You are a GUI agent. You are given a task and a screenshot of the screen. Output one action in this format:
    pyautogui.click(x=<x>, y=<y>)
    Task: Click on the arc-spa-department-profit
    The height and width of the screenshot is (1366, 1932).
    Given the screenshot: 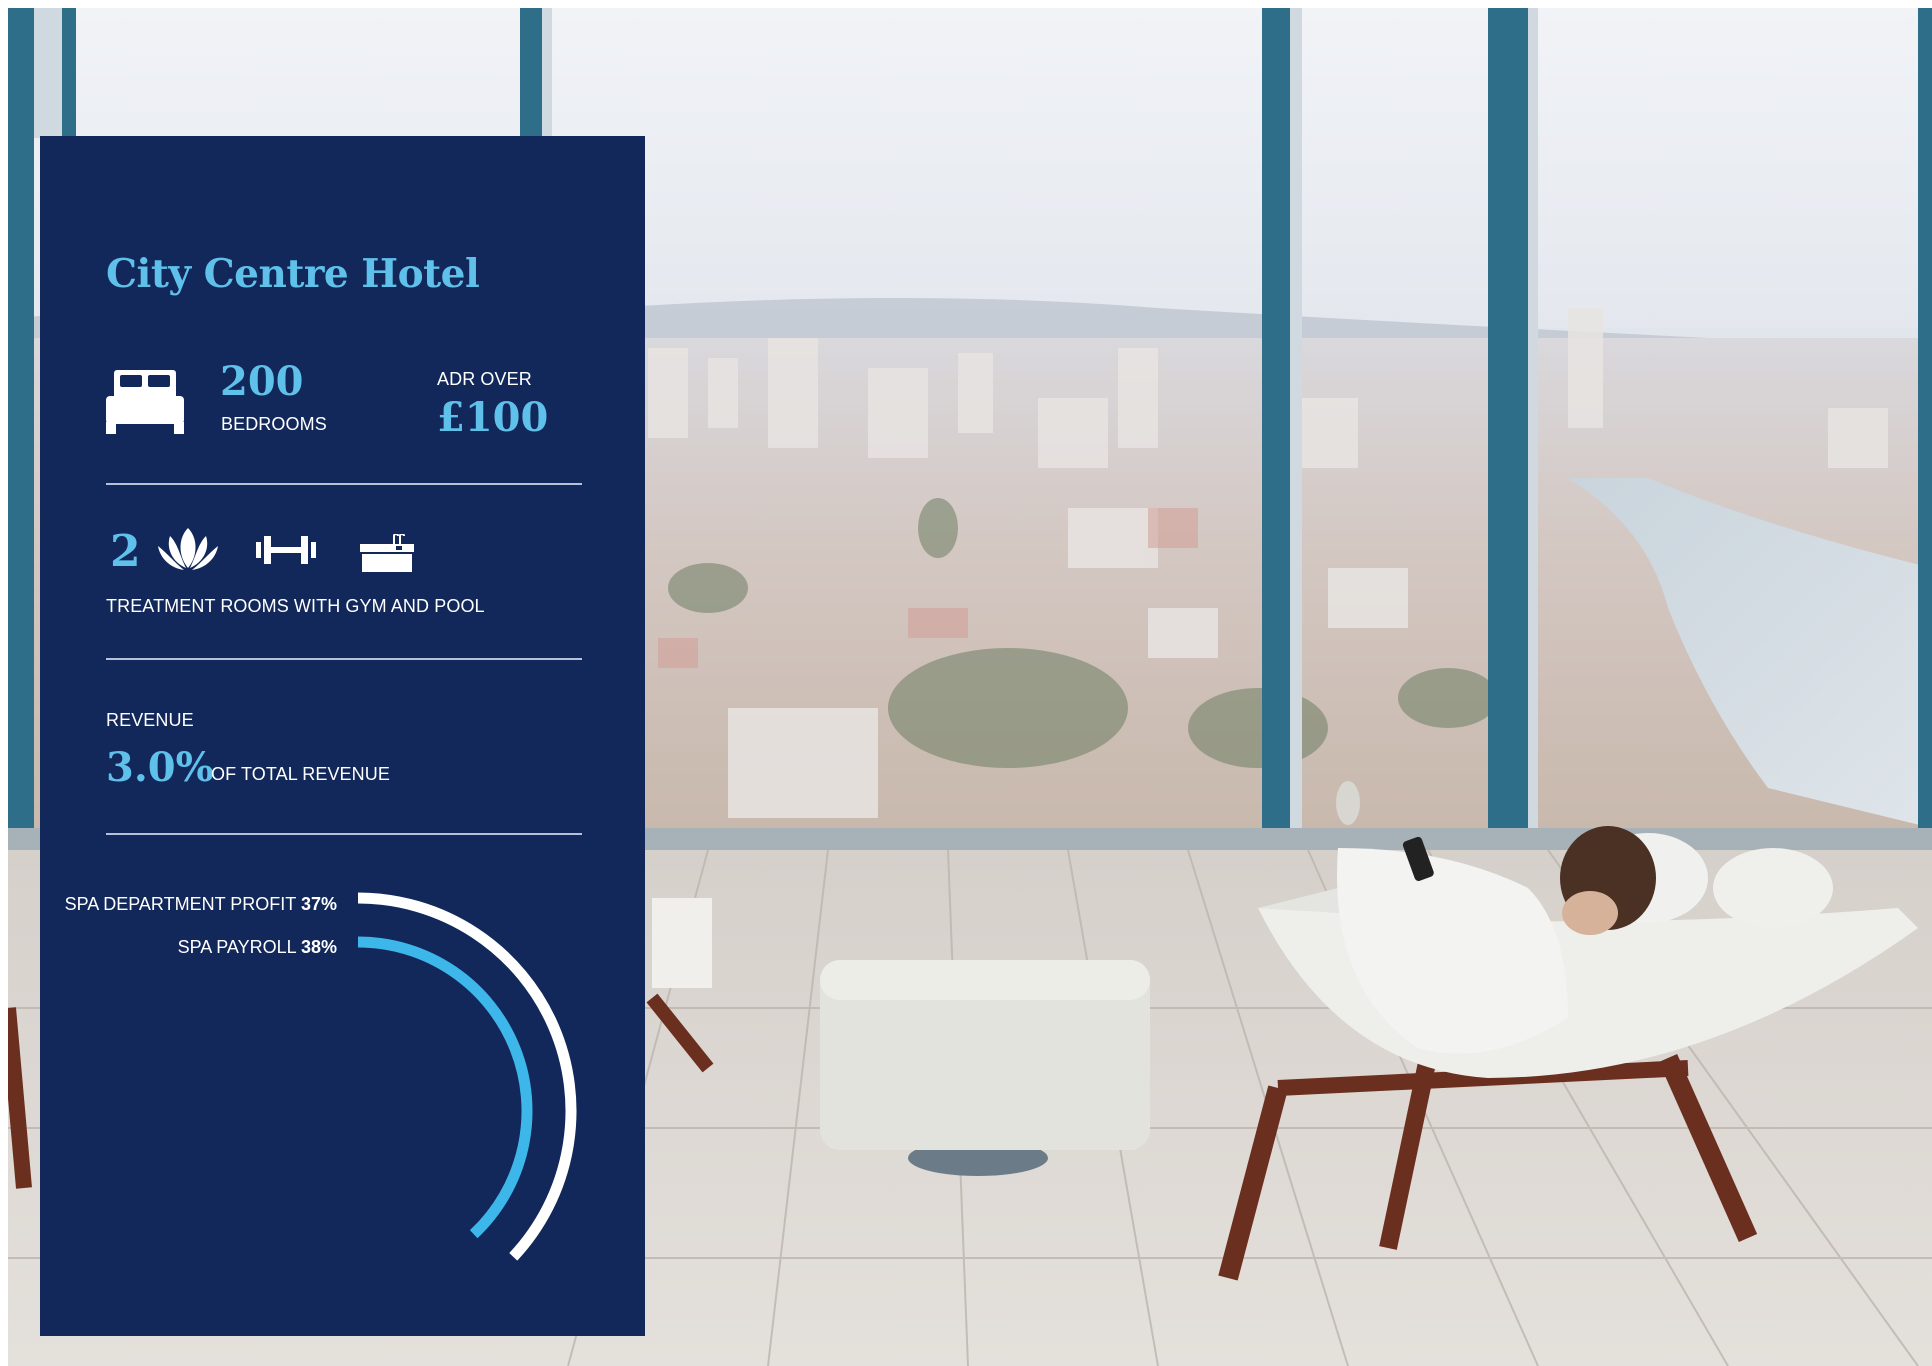 What is the action you would take?
    pyautogui.click(x=467, y=1076)
    